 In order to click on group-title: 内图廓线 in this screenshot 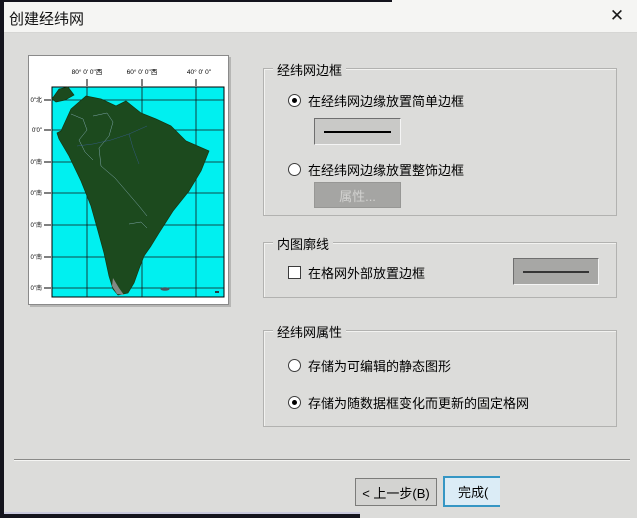, I will do `click(303, 243)`.